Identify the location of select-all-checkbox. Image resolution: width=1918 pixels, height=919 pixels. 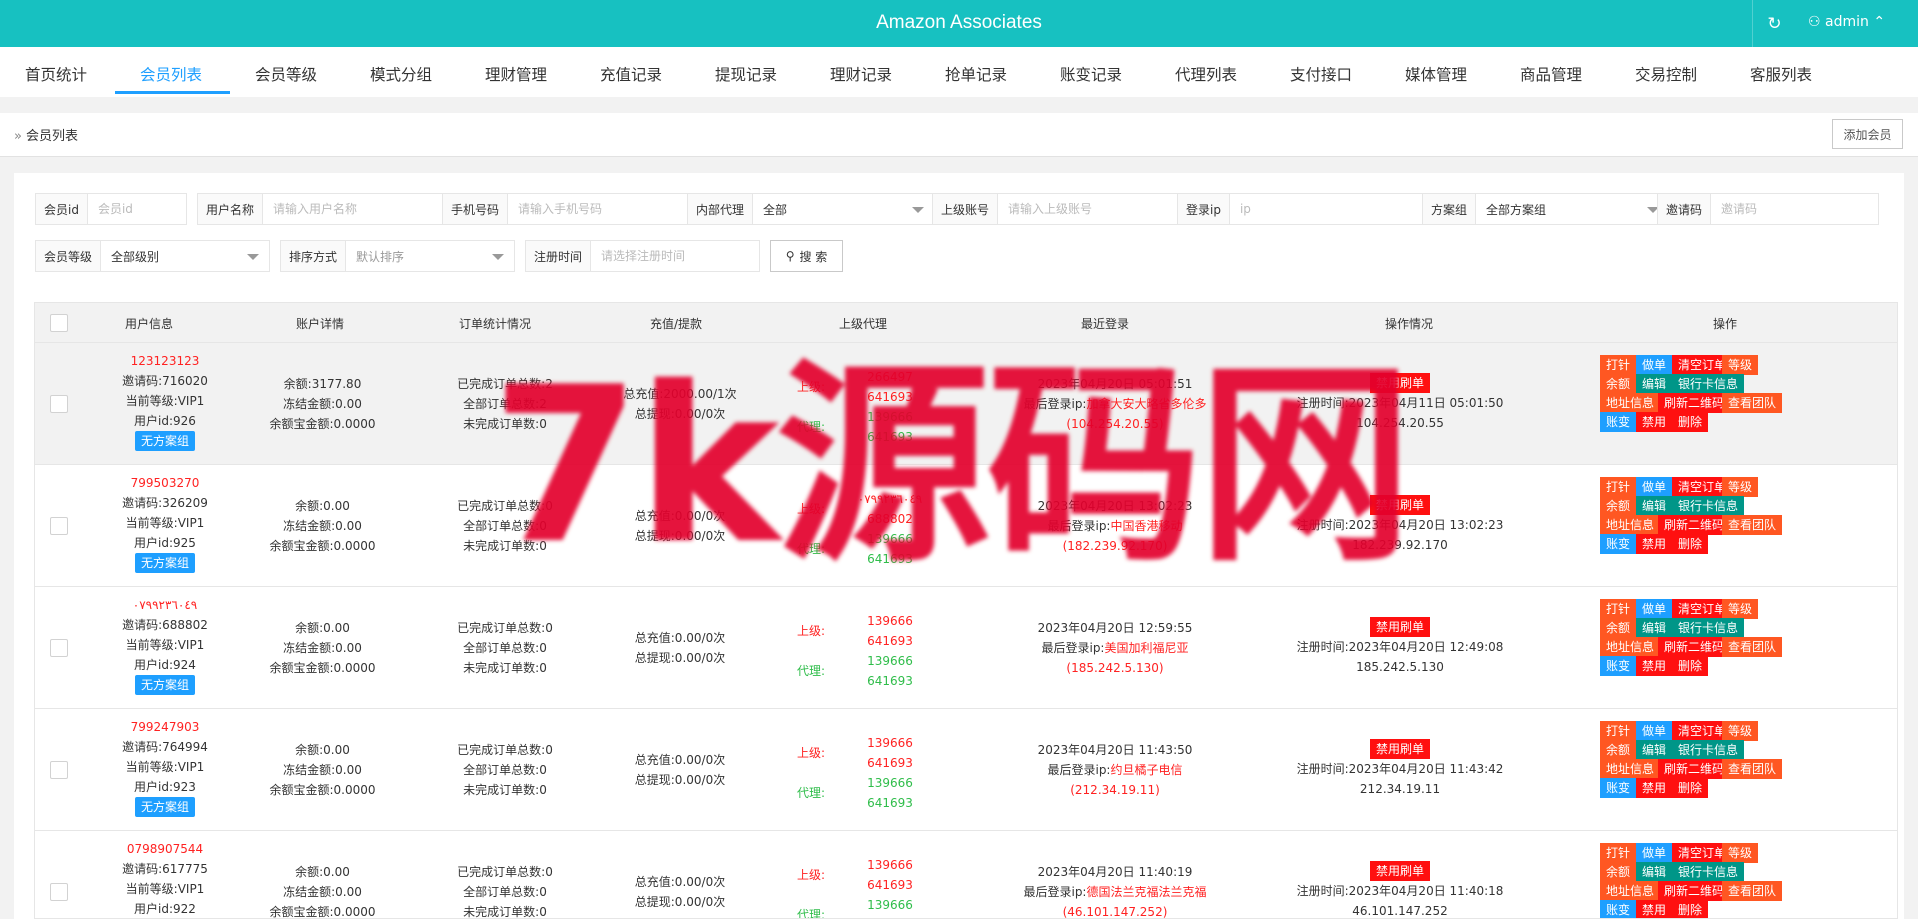
(59, 323).